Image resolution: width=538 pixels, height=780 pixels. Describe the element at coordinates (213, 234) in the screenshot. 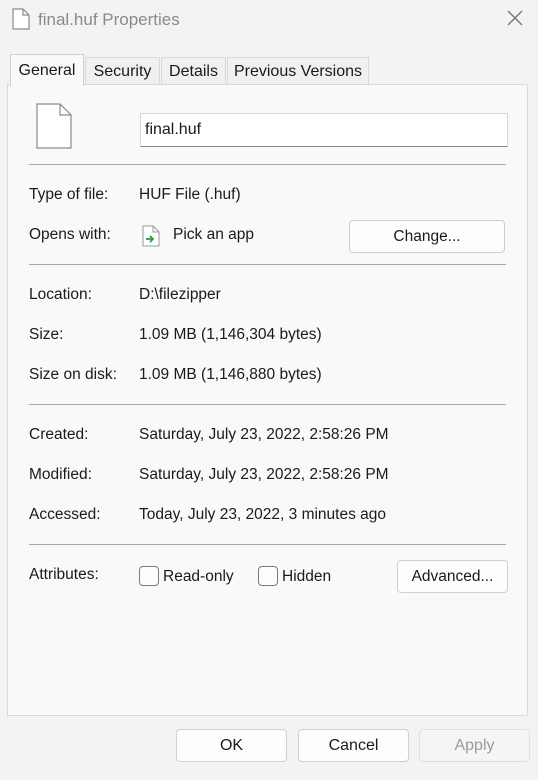

I see `opens-with-value: Pick an app` at that location.